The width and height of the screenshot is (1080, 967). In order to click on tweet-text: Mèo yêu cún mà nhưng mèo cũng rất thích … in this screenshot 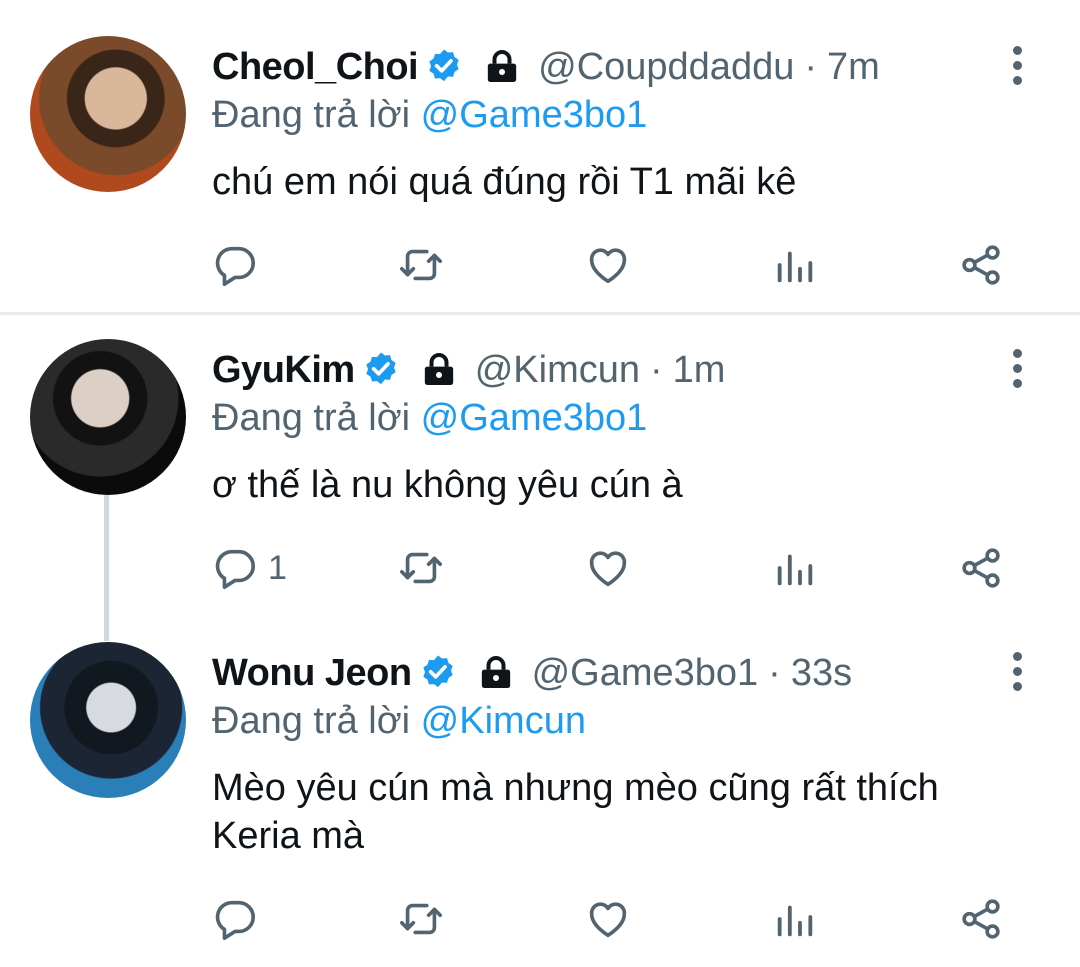, I will do `click(575, 812)`.